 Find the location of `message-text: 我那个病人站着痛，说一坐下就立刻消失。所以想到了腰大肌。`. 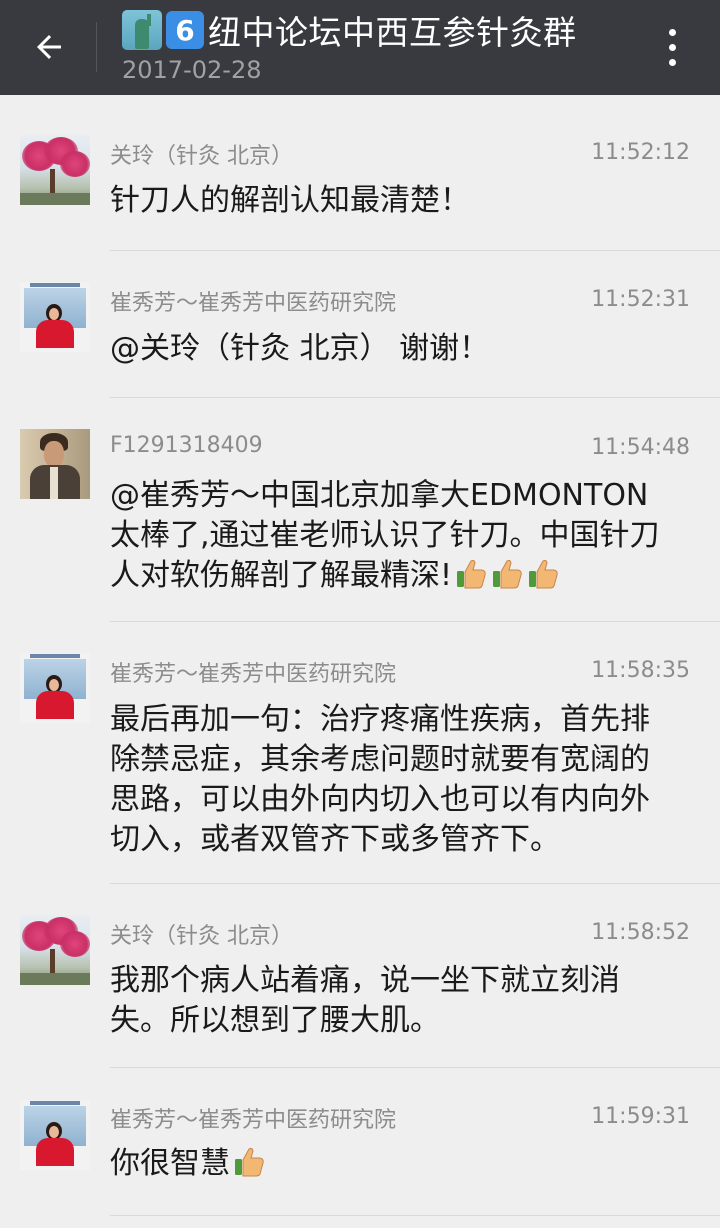

message-text: 我那个病人站着痛，说一坐下就立刻消失。所以想到了腰大肌。 is located at coordinates (365, 1000).